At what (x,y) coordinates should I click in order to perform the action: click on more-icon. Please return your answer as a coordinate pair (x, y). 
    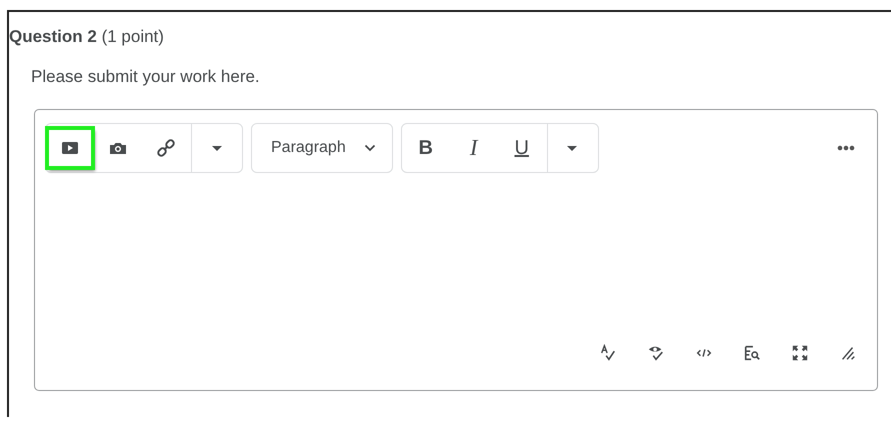
    Looking at the image, I should click on (846, 148).